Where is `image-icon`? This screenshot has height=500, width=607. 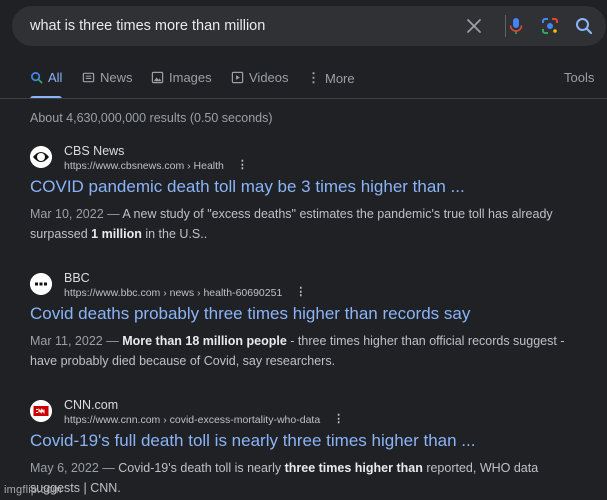 image-icon is located at coordinates (157, 77).